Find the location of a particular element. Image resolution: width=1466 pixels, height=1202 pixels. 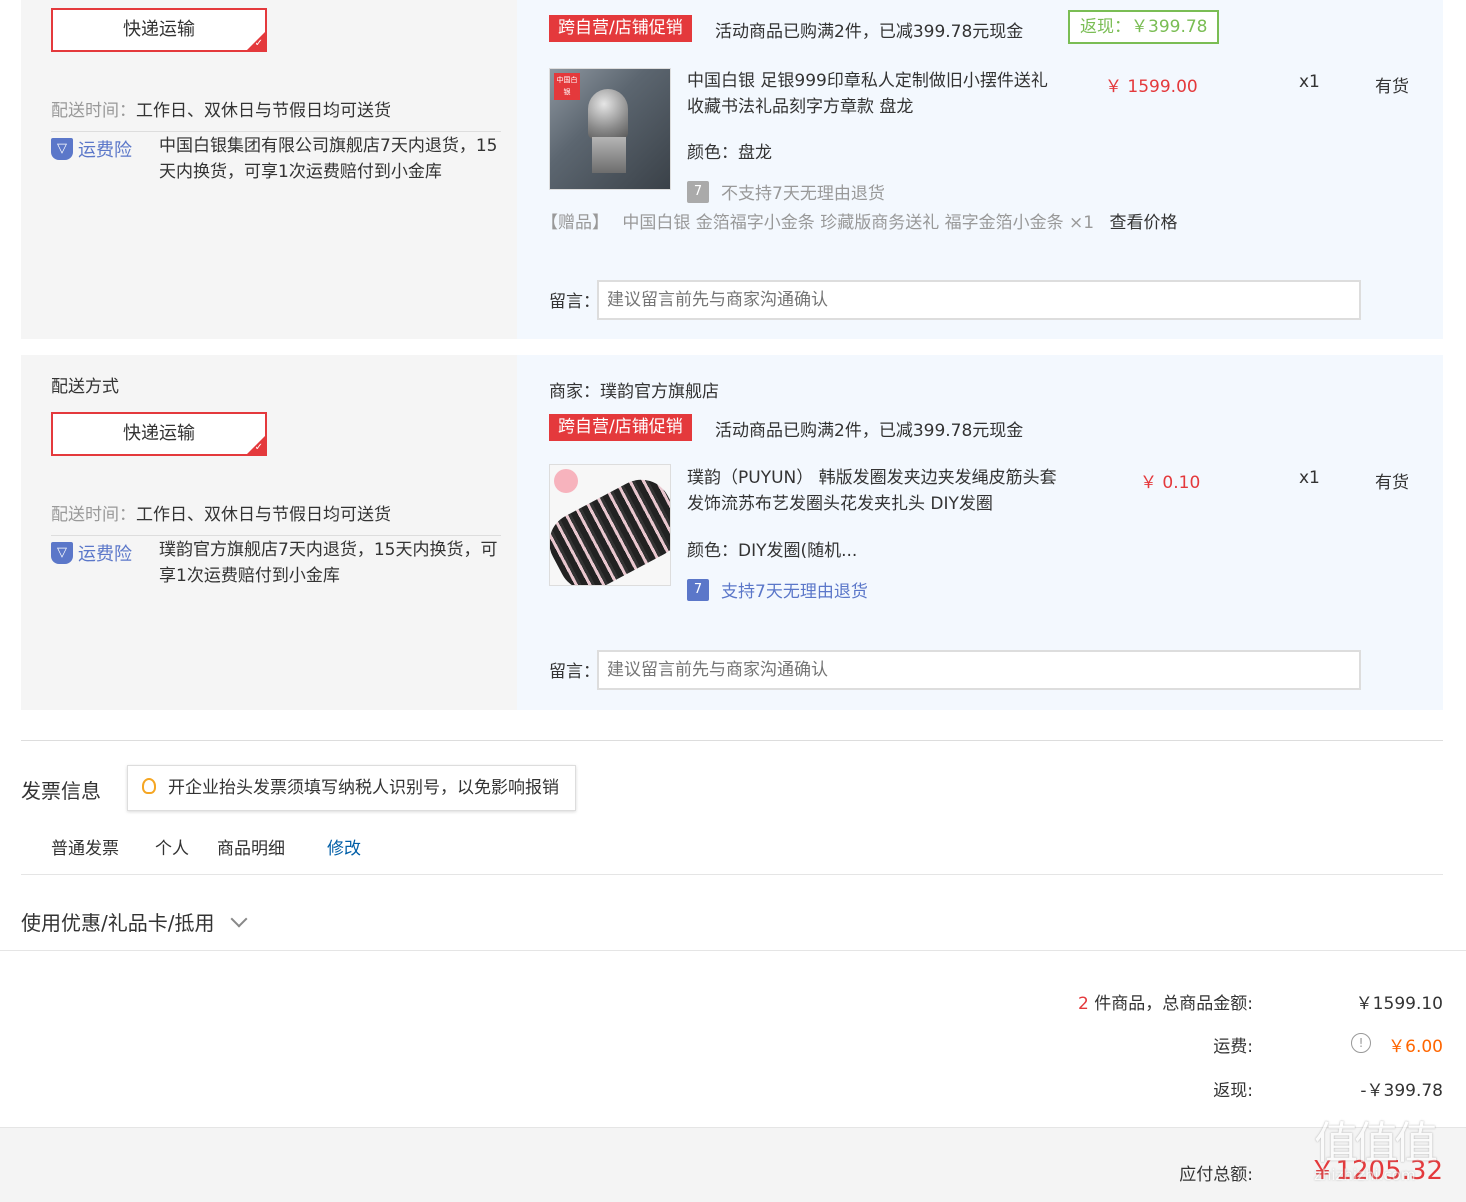

info-icon: ! is located at coordinates (1361, 1043).